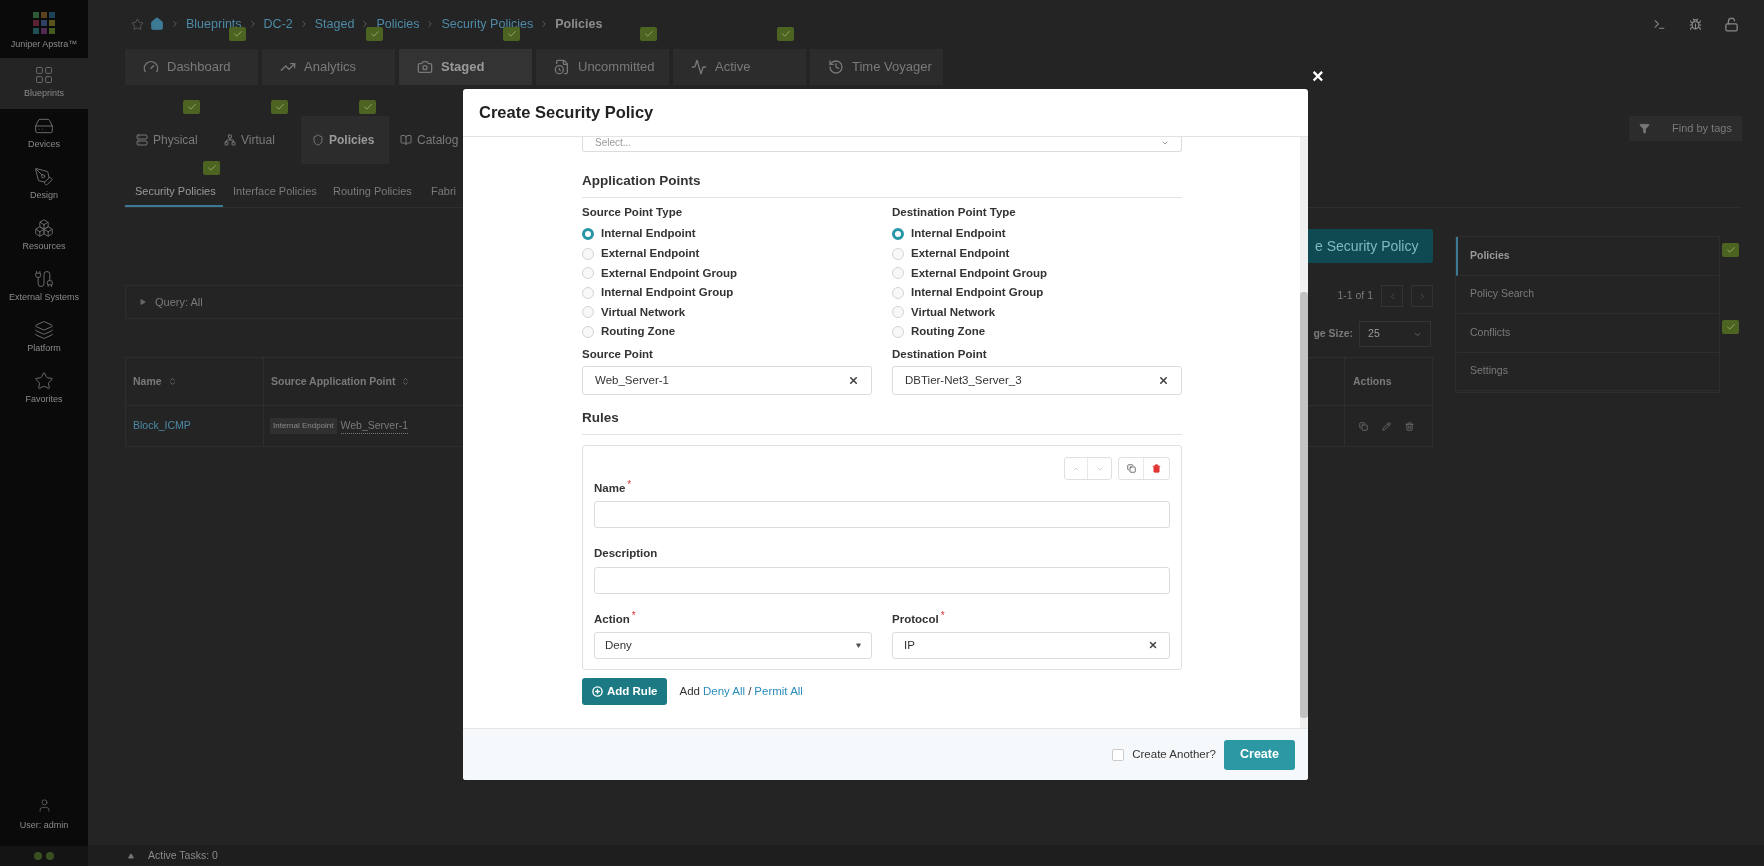  What do you see at coordinates (1587, 294) in the screenshot?
I see `menu-item: Policy Search` at bounding box center [1587, 294].